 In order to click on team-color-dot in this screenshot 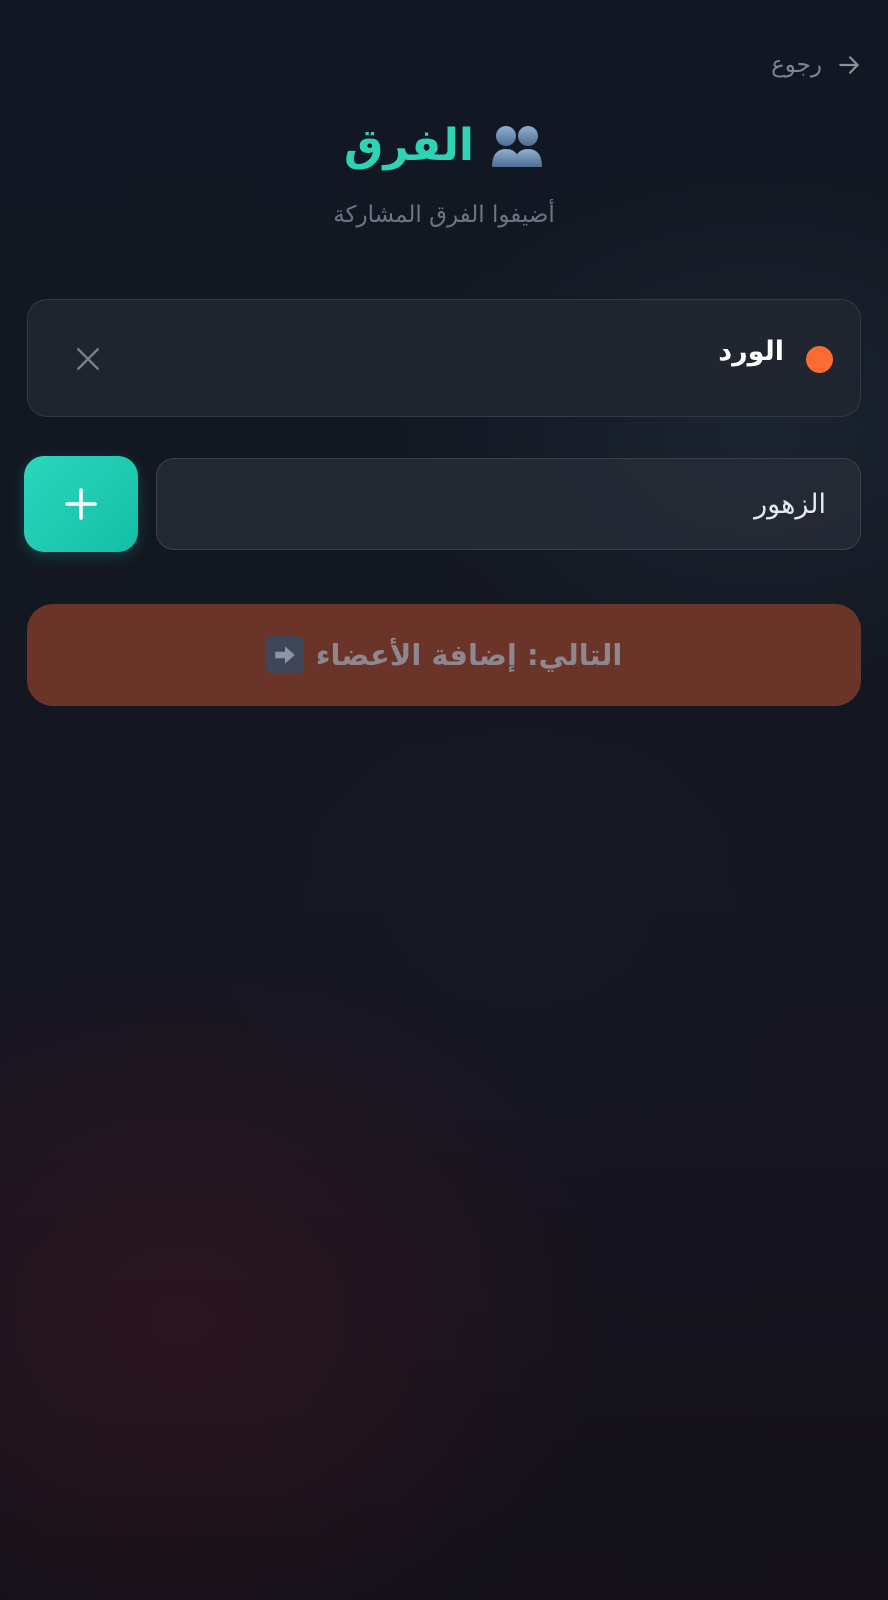, I will do `click(819, 359)`.